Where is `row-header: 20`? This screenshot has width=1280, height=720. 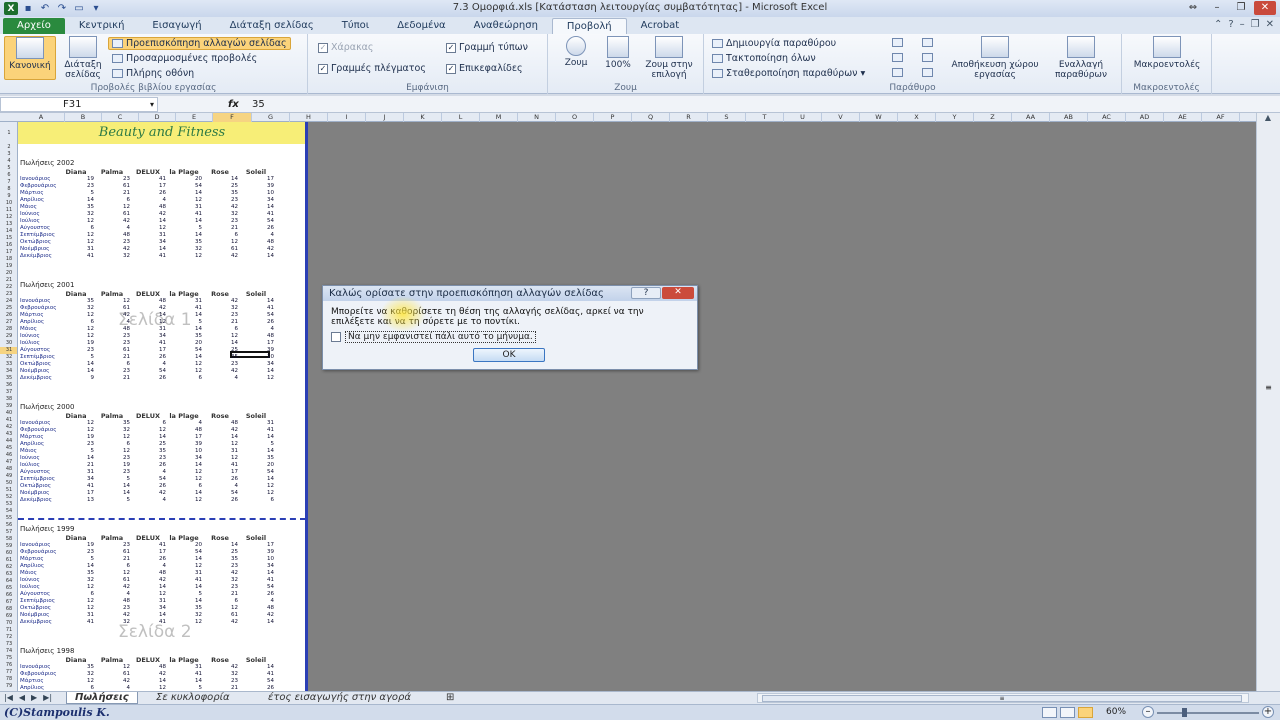
row-header: 20 is located at coordinates (8, 273).